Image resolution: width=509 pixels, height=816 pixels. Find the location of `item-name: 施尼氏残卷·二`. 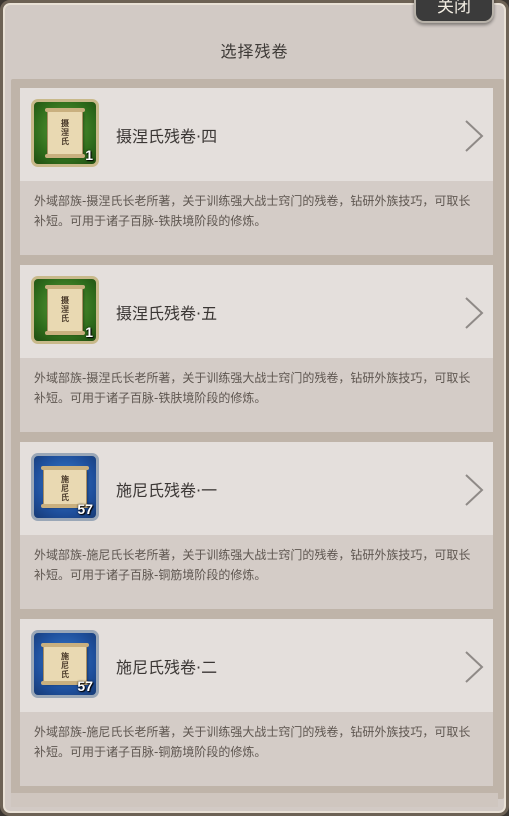

item-name: 施尼氏残卷·二 is located at coordinates (167, 667).